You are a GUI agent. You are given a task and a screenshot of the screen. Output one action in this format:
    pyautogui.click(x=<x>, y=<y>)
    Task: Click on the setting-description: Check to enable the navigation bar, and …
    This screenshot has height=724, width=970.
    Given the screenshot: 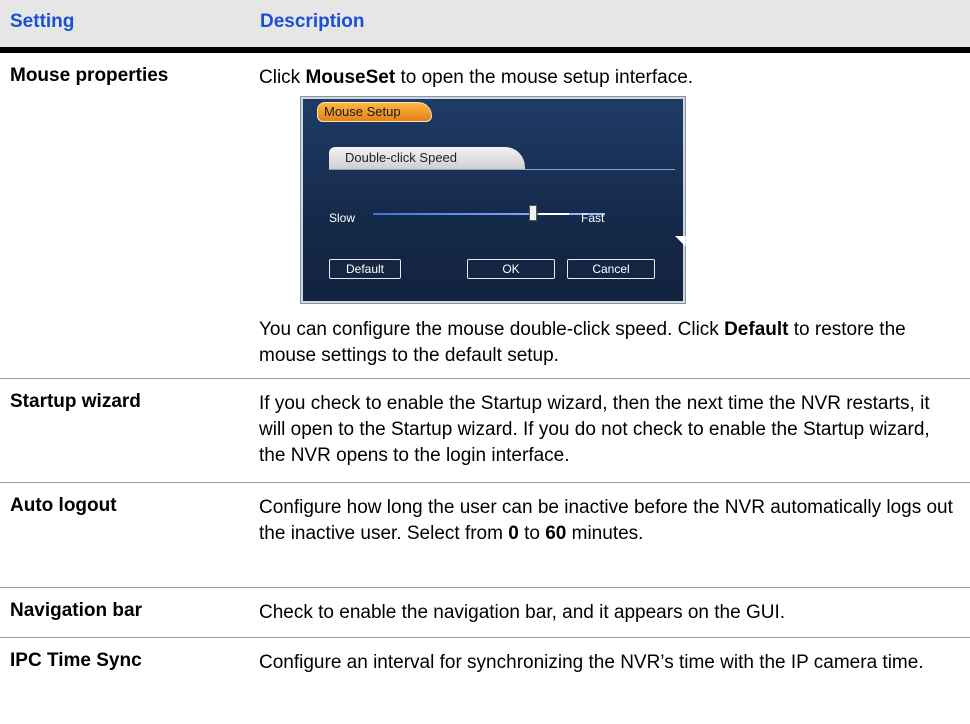 What is the action you would take?
    pyautogui.click(x=522, y=612)
    